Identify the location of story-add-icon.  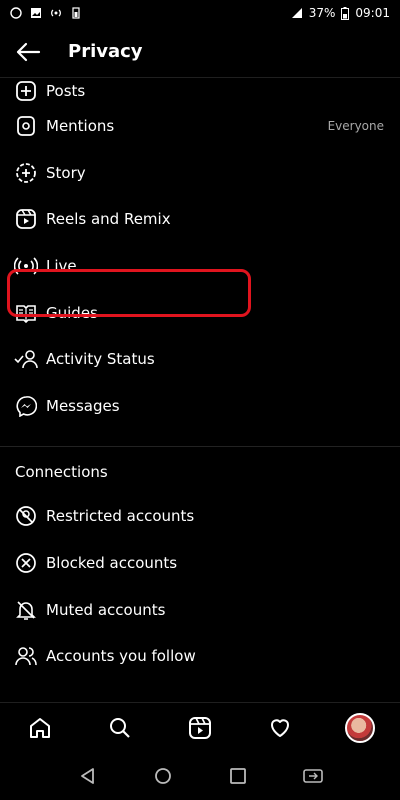
(26, 173).